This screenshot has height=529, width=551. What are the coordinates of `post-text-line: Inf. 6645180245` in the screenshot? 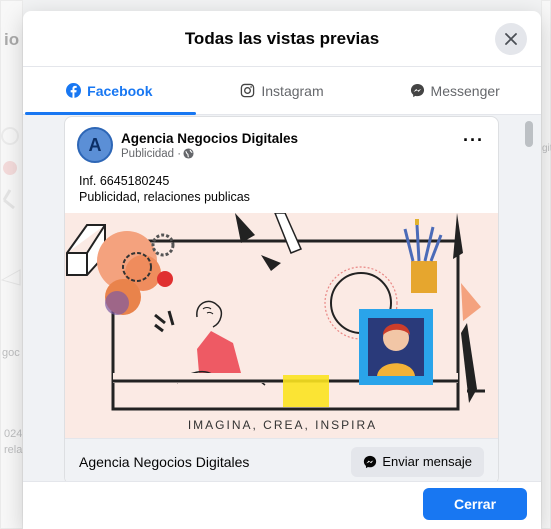 It's located at (124, 181).